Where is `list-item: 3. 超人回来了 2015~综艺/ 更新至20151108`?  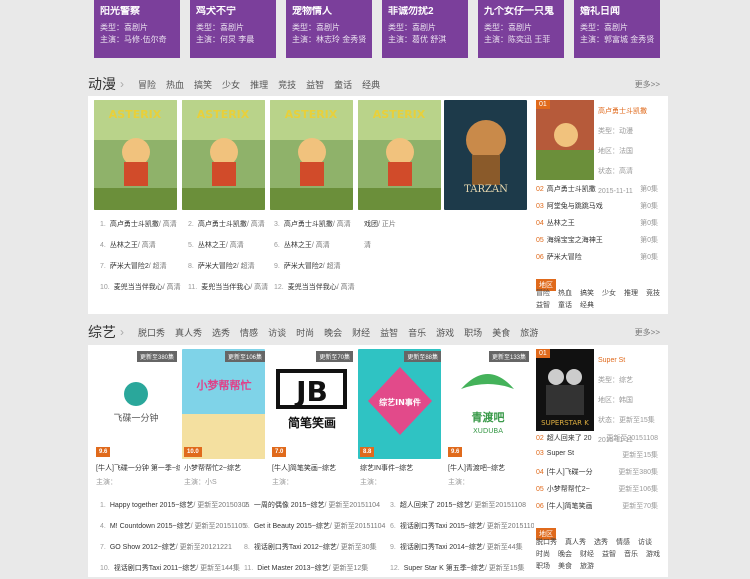
list-item: 3. 超人回来了 2015~综艺/ 更新至20151108 is located at coordinates (465, 505).